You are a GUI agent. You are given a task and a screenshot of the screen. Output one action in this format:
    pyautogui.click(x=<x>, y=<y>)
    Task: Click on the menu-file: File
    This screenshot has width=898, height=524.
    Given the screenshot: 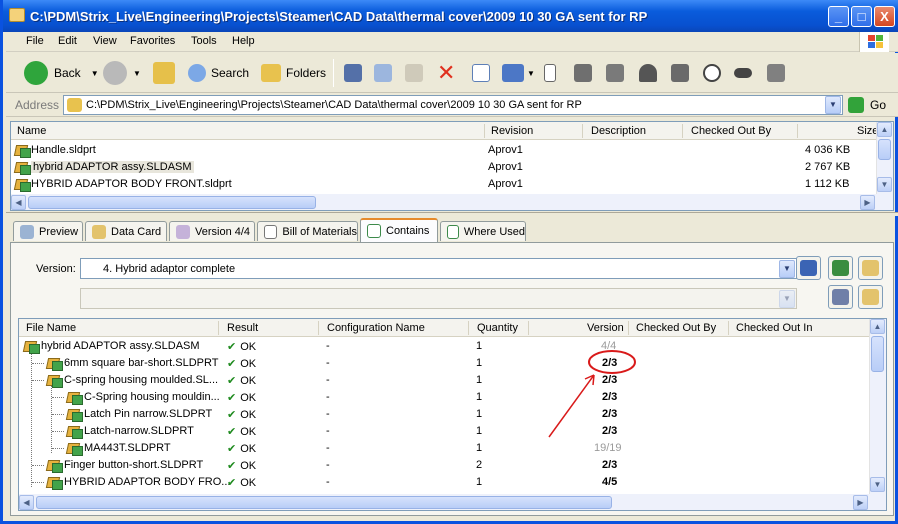 What is the action you would take?
    pyautogui.click(x=35, y=41)
    